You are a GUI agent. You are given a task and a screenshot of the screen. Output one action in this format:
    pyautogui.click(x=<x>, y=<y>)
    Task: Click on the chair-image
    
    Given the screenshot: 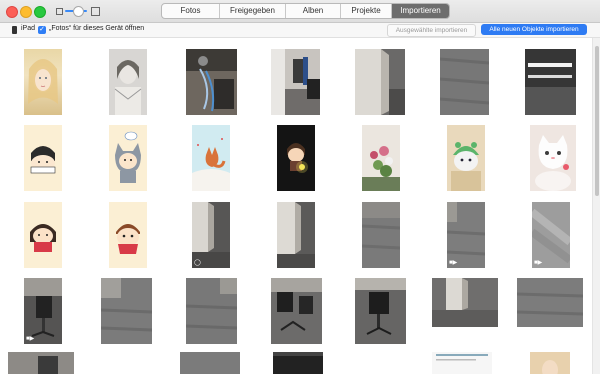 What is the action you would take?
    pyautogui.click(x=380, y=311)
    